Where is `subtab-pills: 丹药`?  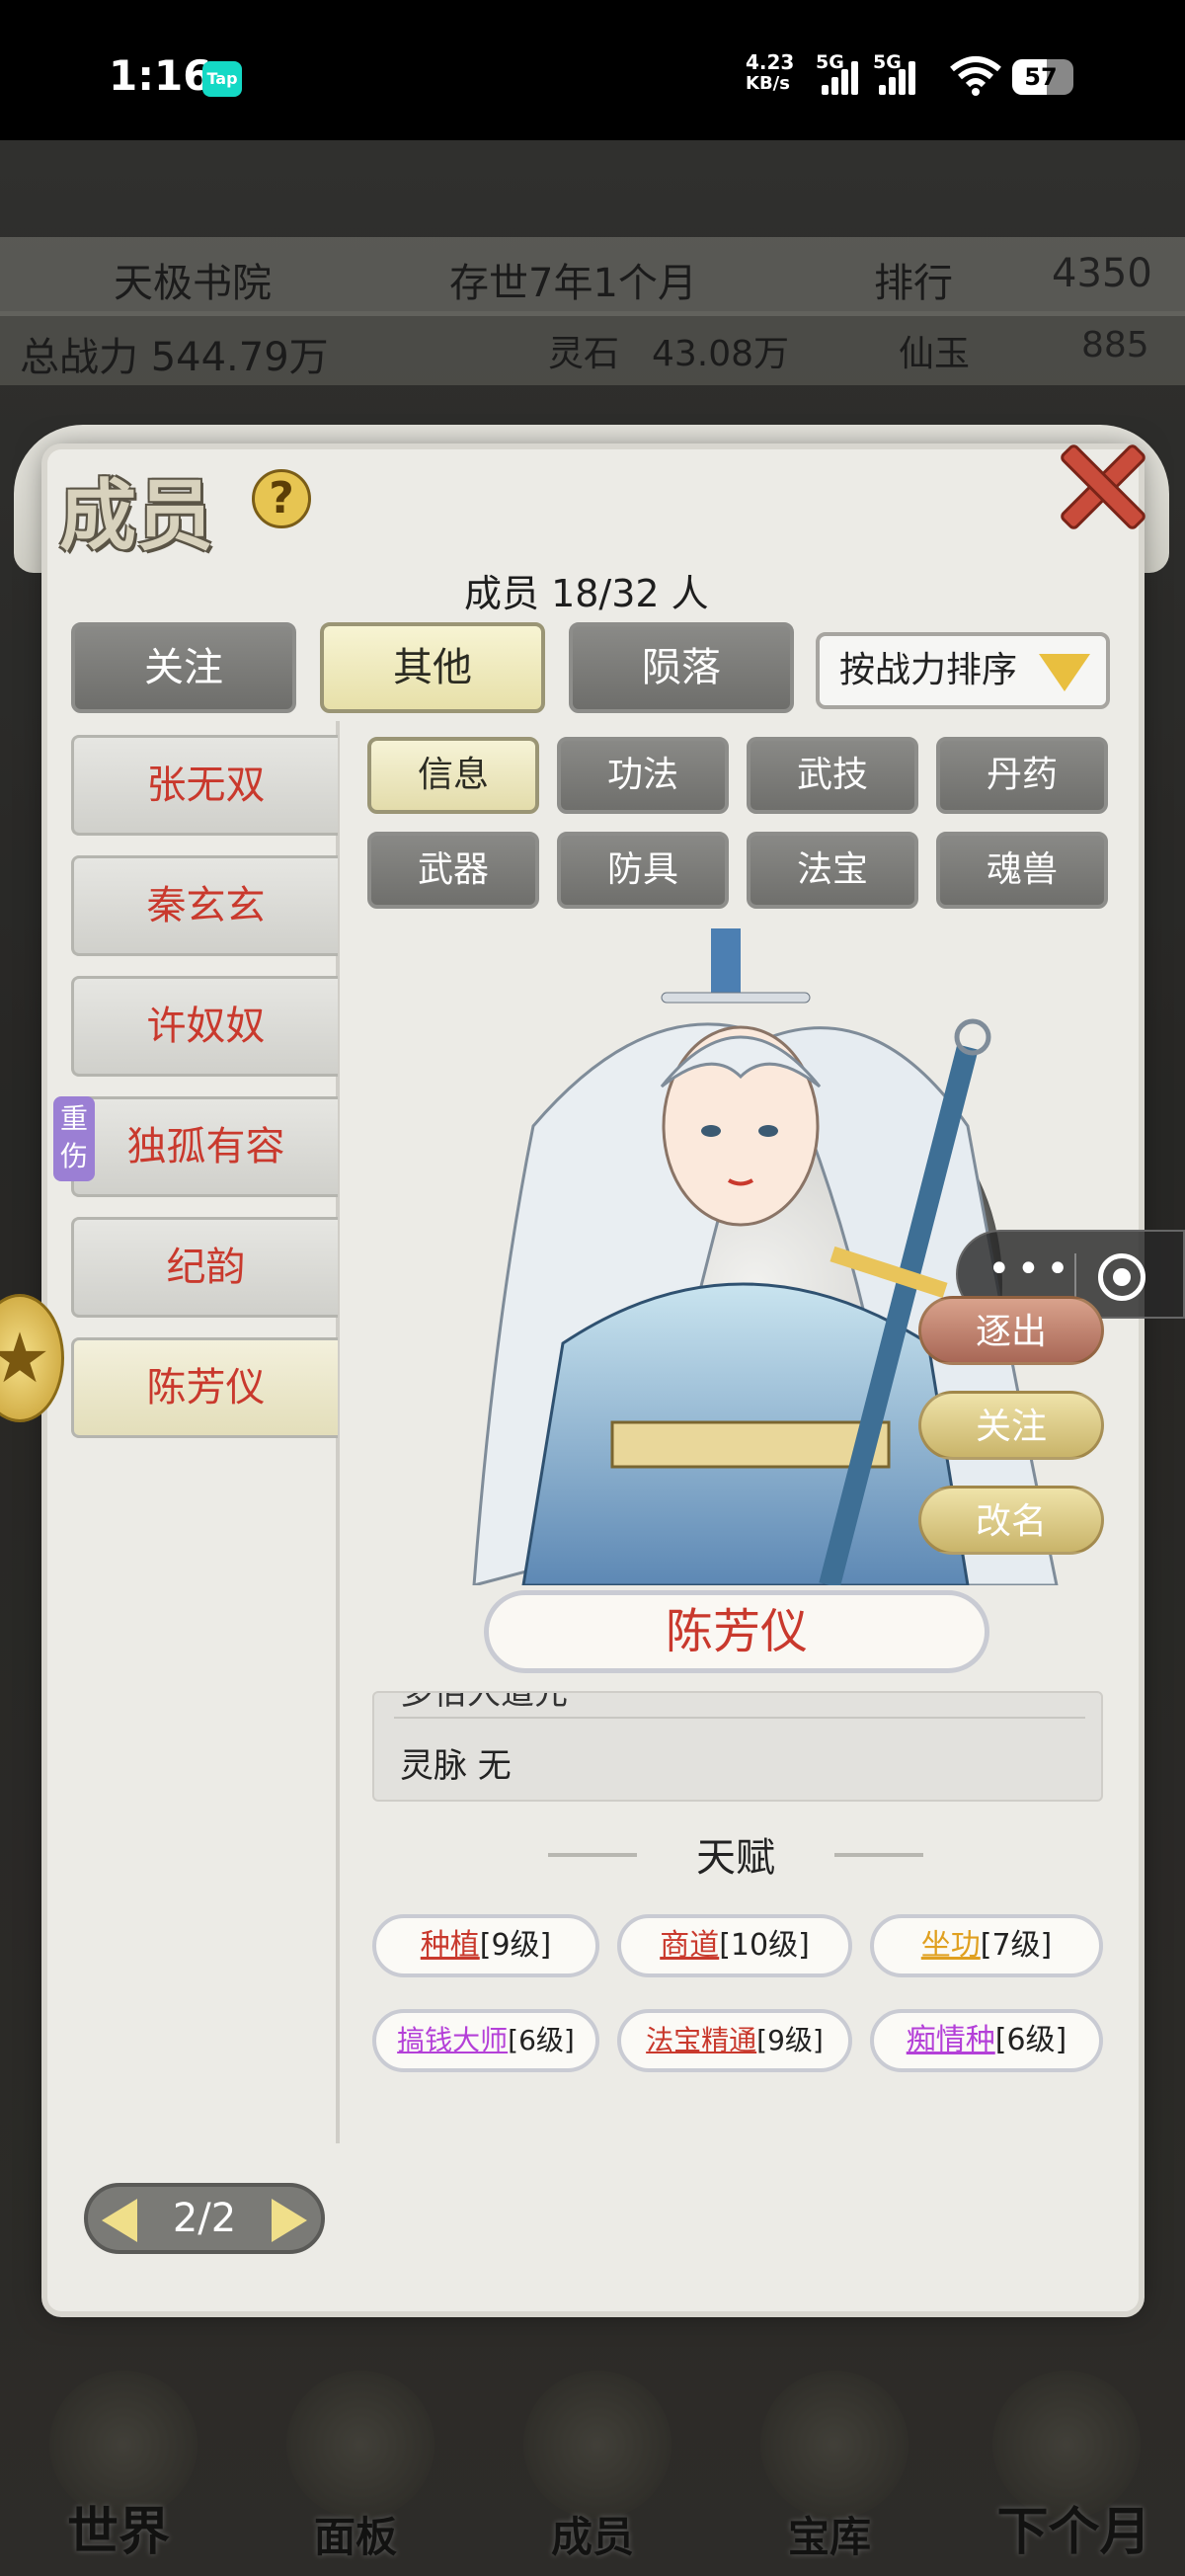 subtab-pills: 丹药 is located at coordinates (1022, 775).